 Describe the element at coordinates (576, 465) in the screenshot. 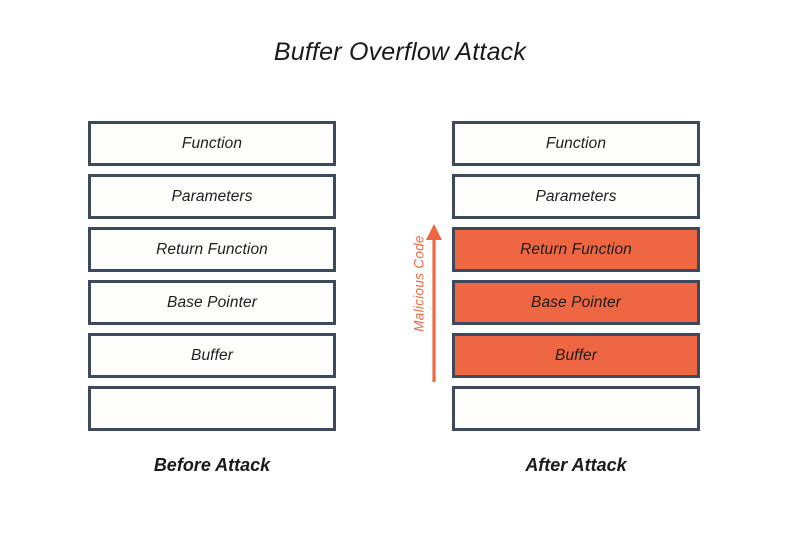

I see `column-caption-after: After Attack` at that location.